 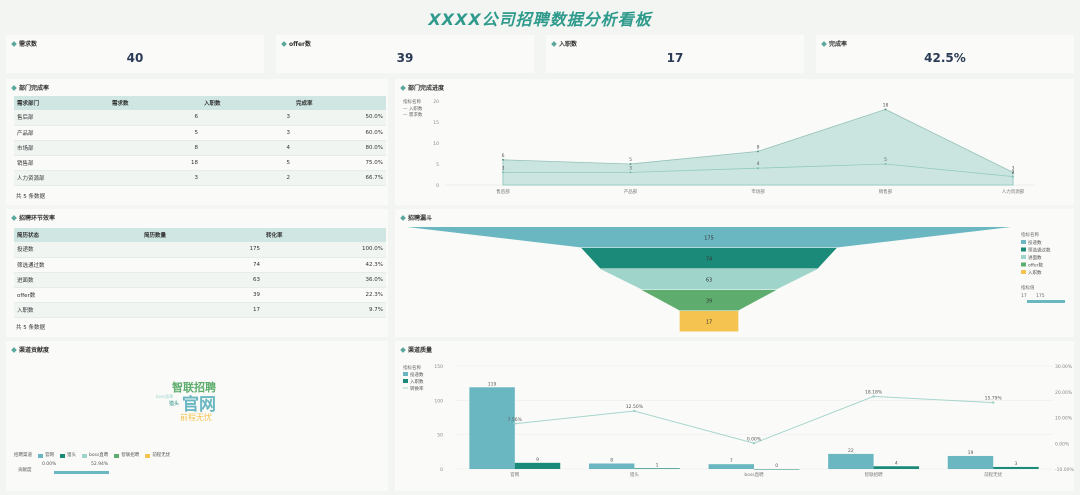 What do you see at coordinates (417, 388) in the screenshot?
I see `legend-label: 转换率` at bounding box center [417, 388].